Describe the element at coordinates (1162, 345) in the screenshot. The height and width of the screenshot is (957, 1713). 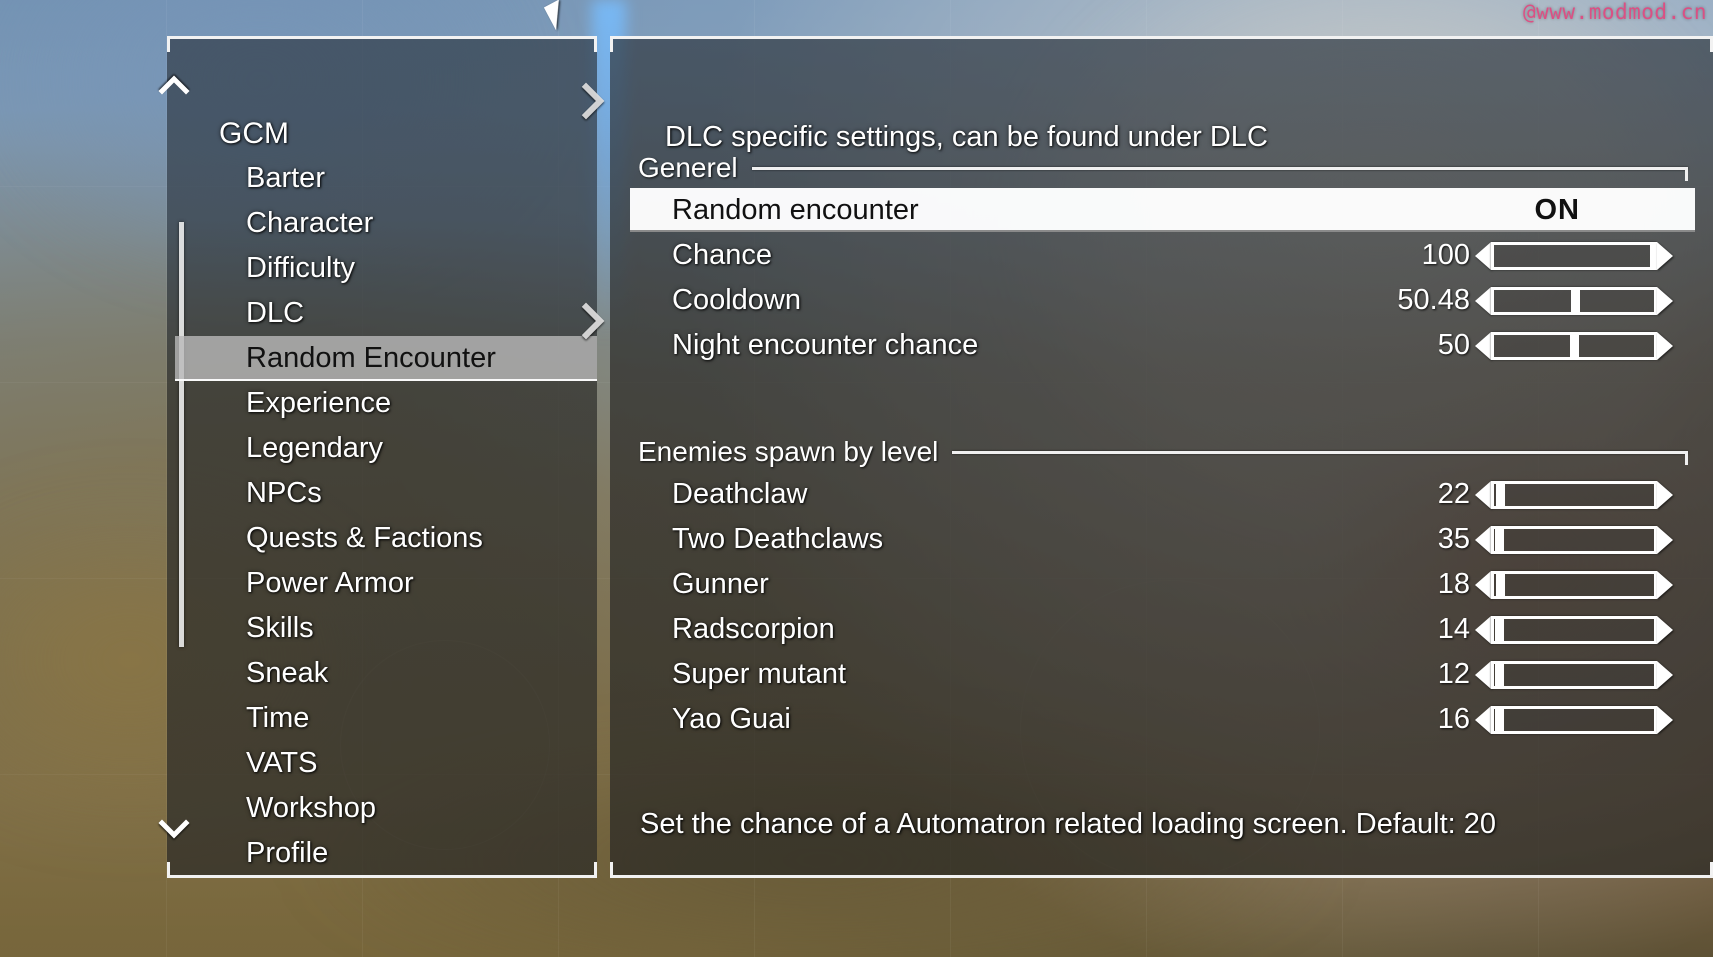
I see `setting-row: Night encounter chance 50` at that location.